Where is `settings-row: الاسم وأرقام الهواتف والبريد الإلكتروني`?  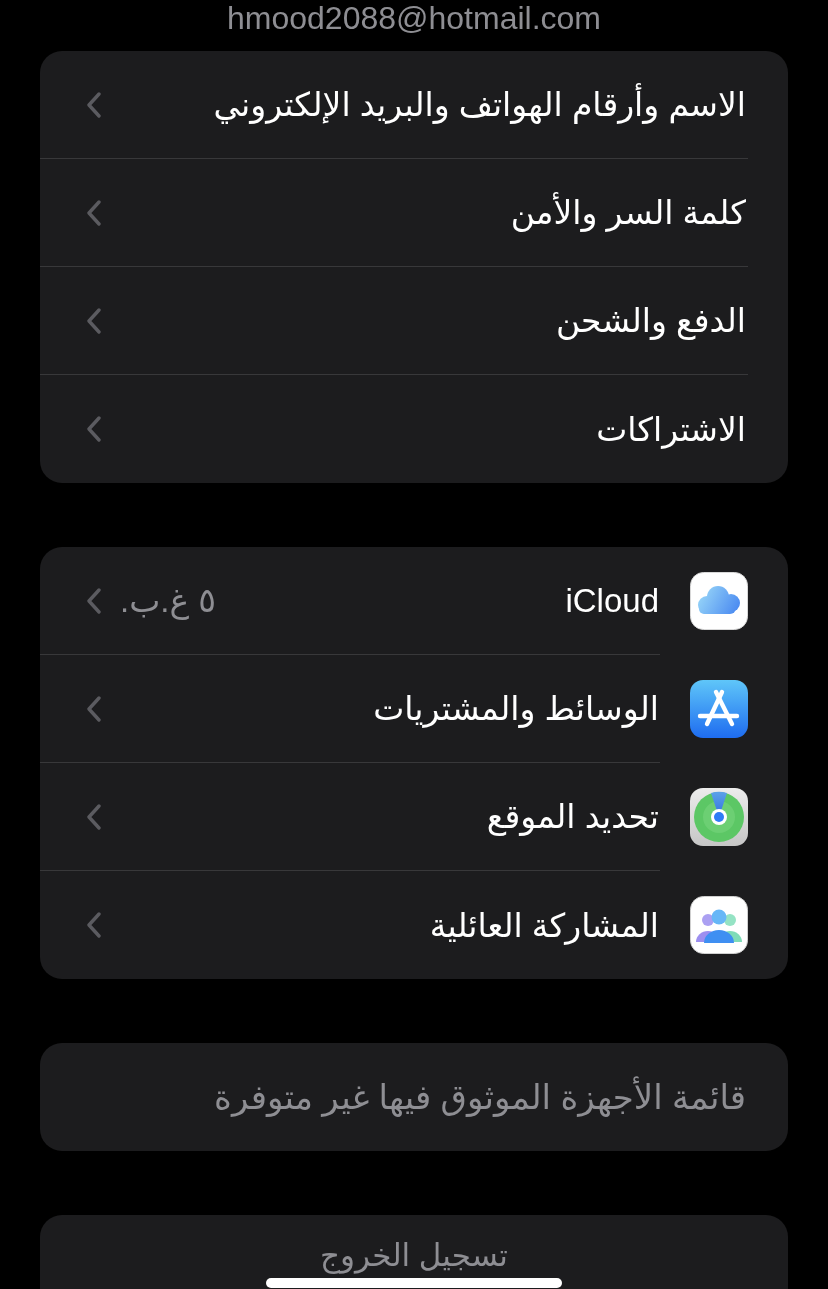 settings-row: الاسم وأرقام الهواتف والبريد الإلكتروني is located at coordinates (414, 105).